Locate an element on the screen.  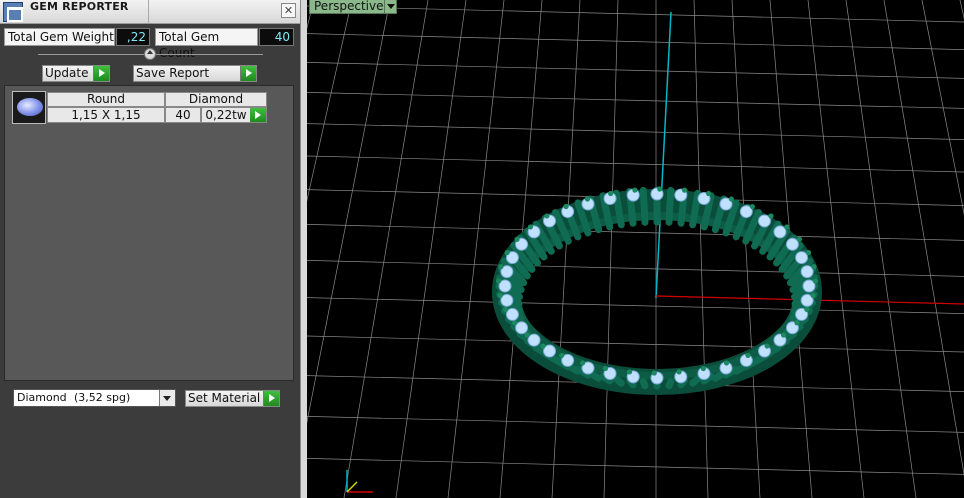
update-button: Update is located at coordinates (76, 73).